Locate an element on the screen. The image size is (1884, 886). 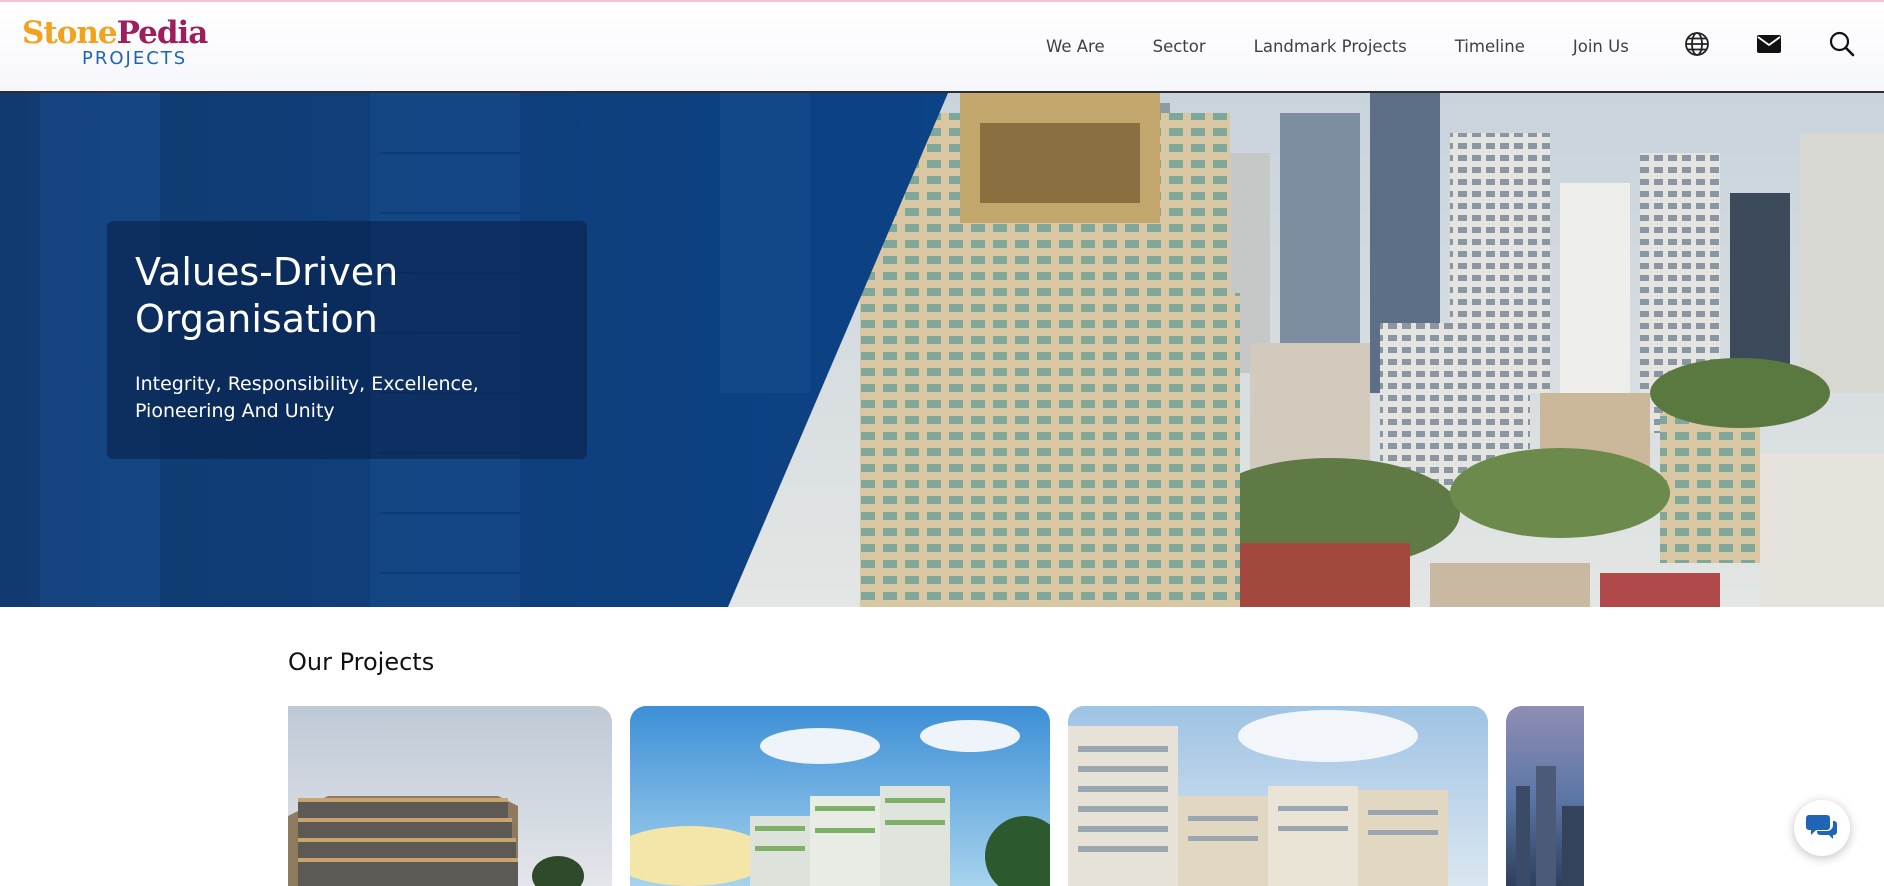
logo-wordmark: StonePedia is located at coordinates (115, 33).